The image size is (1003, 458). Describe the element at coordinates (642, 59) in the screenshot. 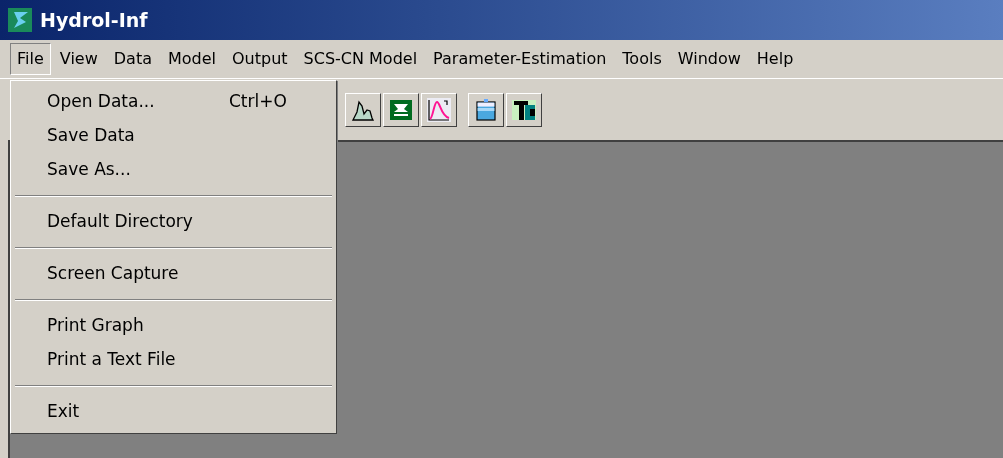

I see `menu-item: Tools` at that location.